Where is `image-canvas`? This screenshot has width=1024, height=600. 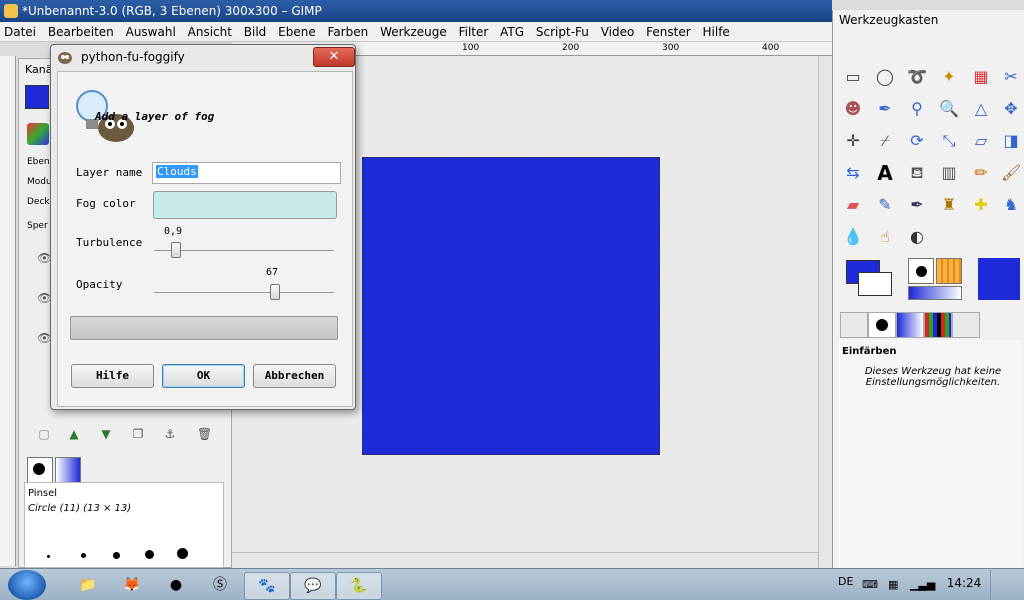 image-canvas is located at coordinates (511, 306).